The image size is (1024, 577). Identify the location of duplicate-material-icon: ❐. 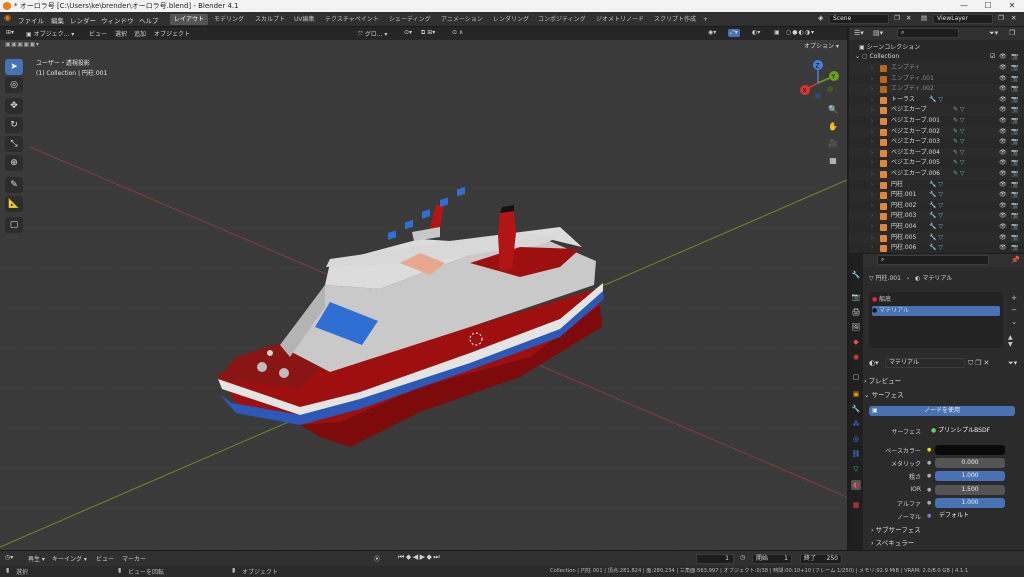
(979, 363).